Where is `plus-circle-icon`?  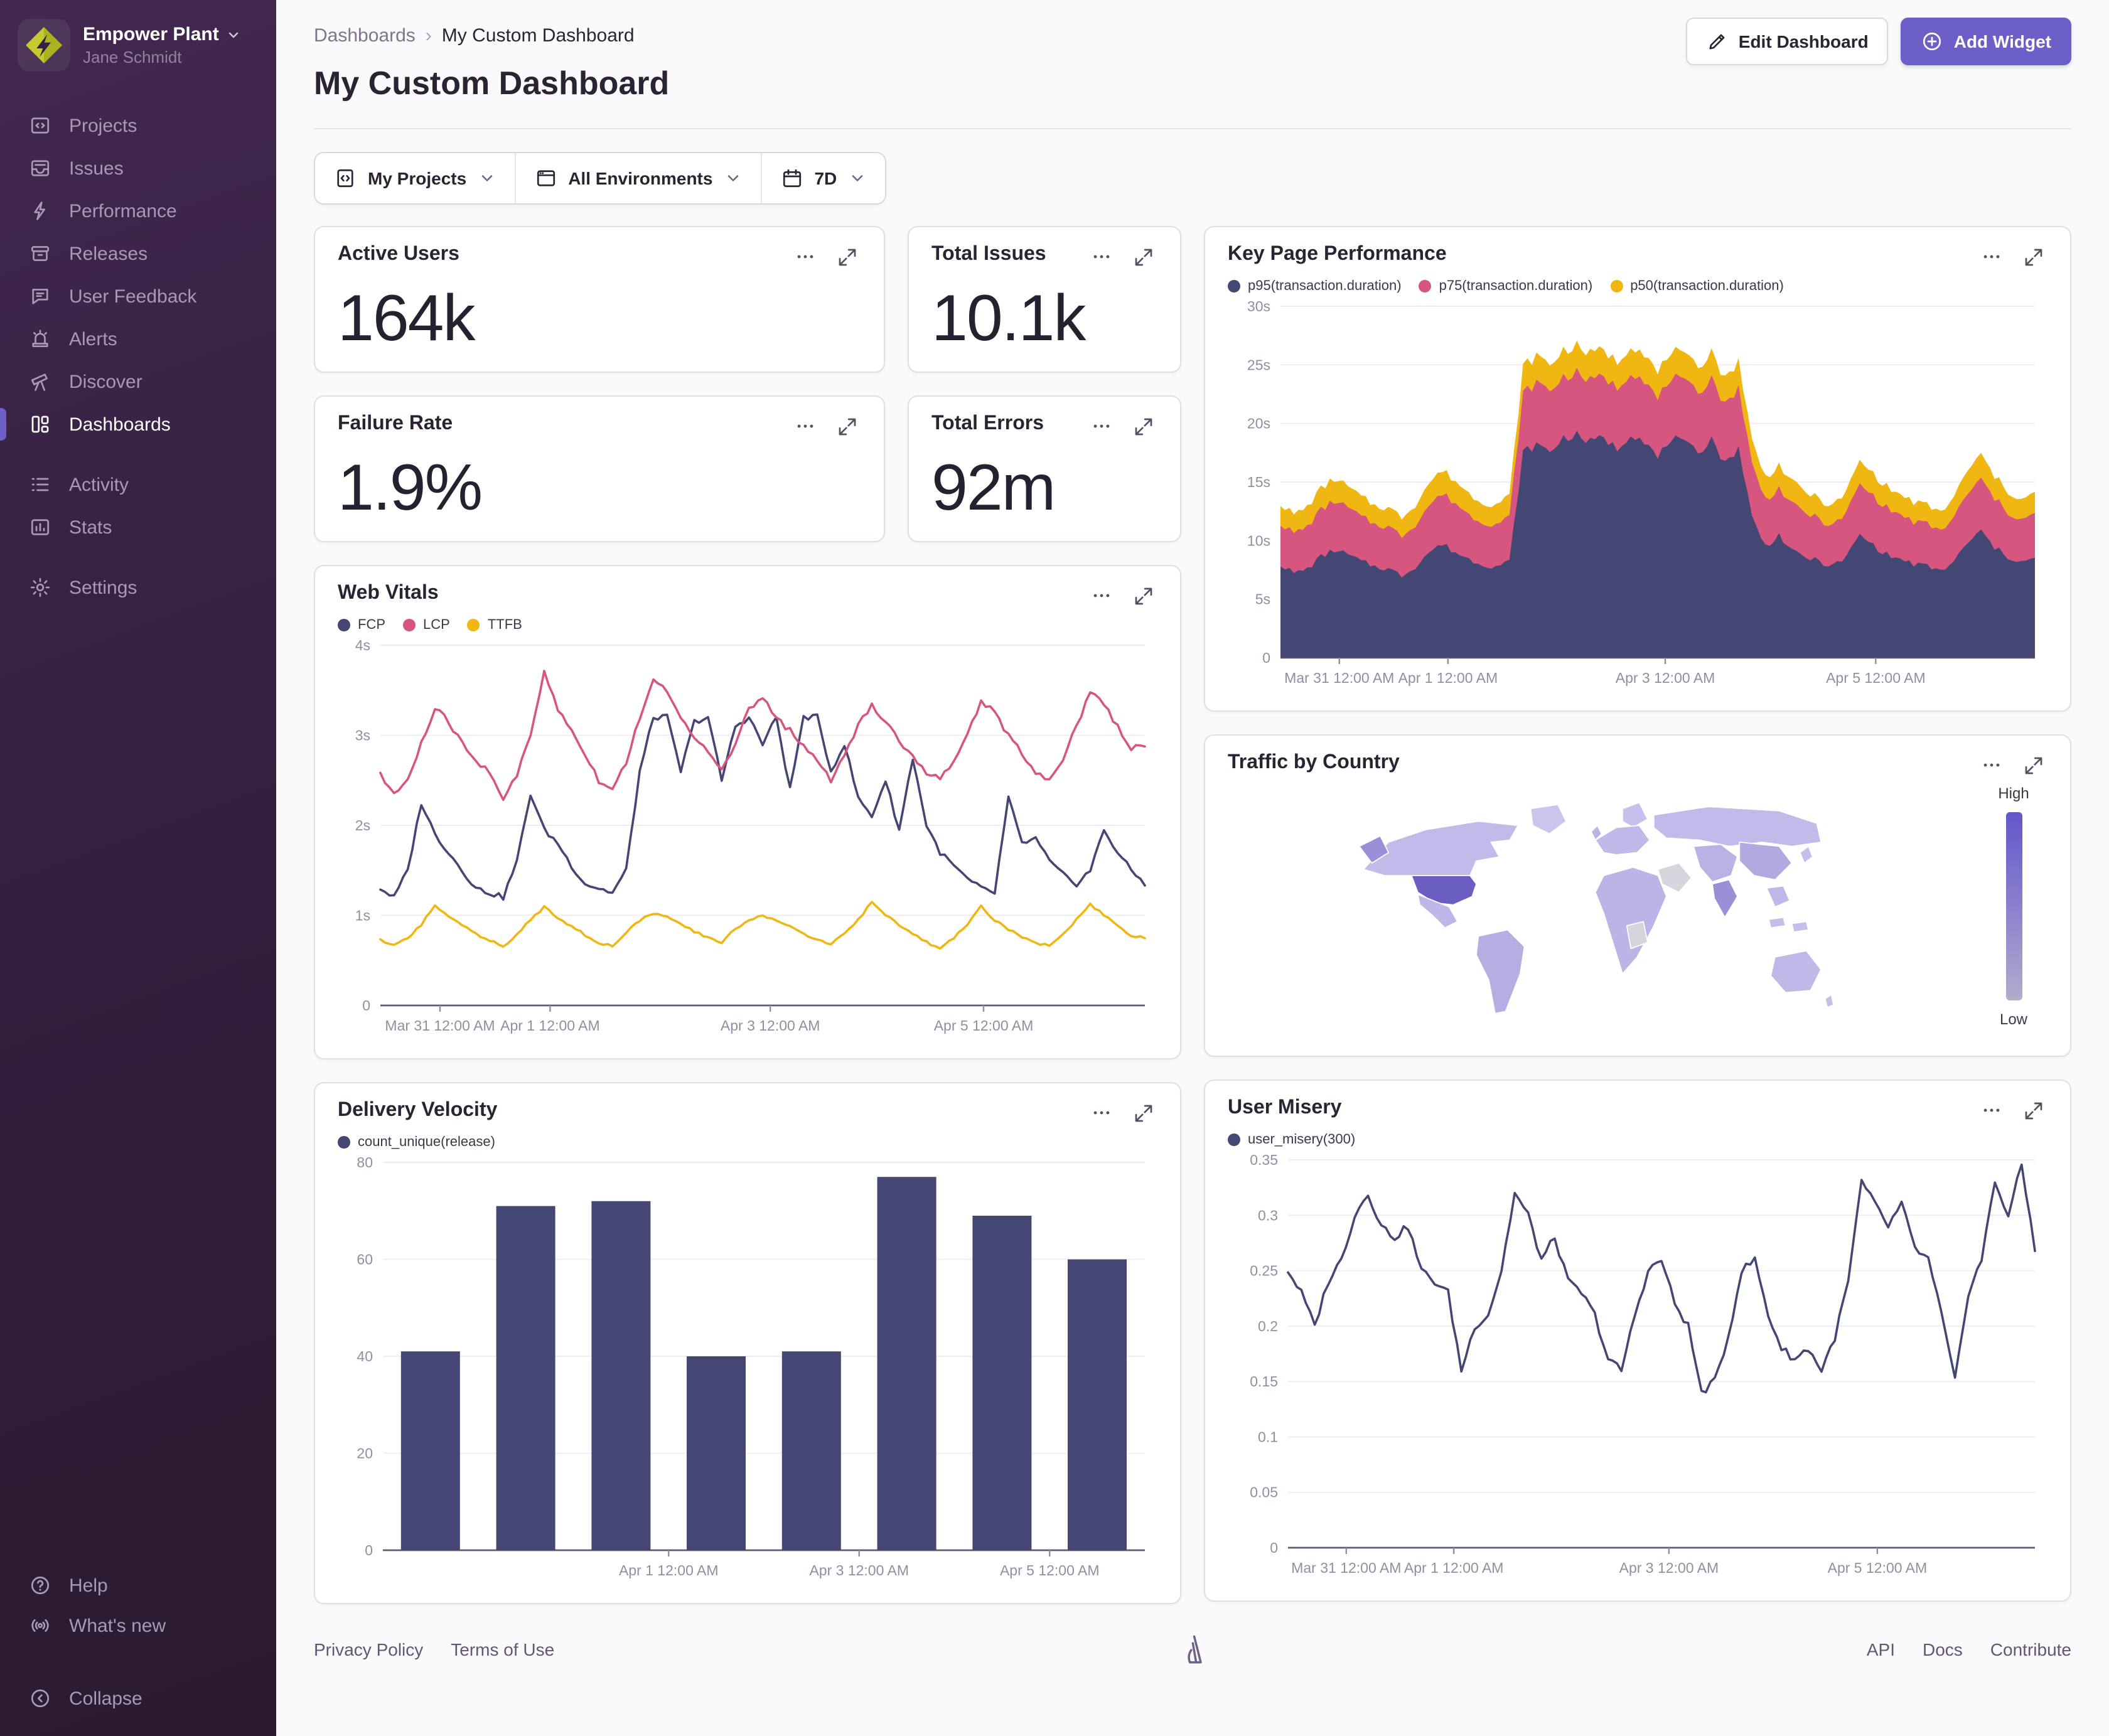
plus-circle-icon is located at coordinates (1932, 41).